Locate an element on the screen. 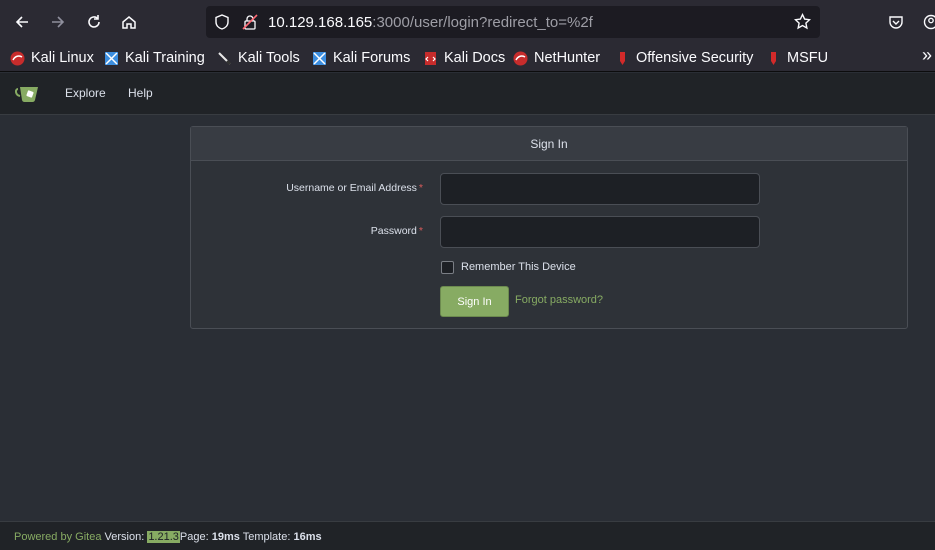 Image resolution: width=935 pixels, height=550 pixels. account-icon is located at coordinates (926, 22).